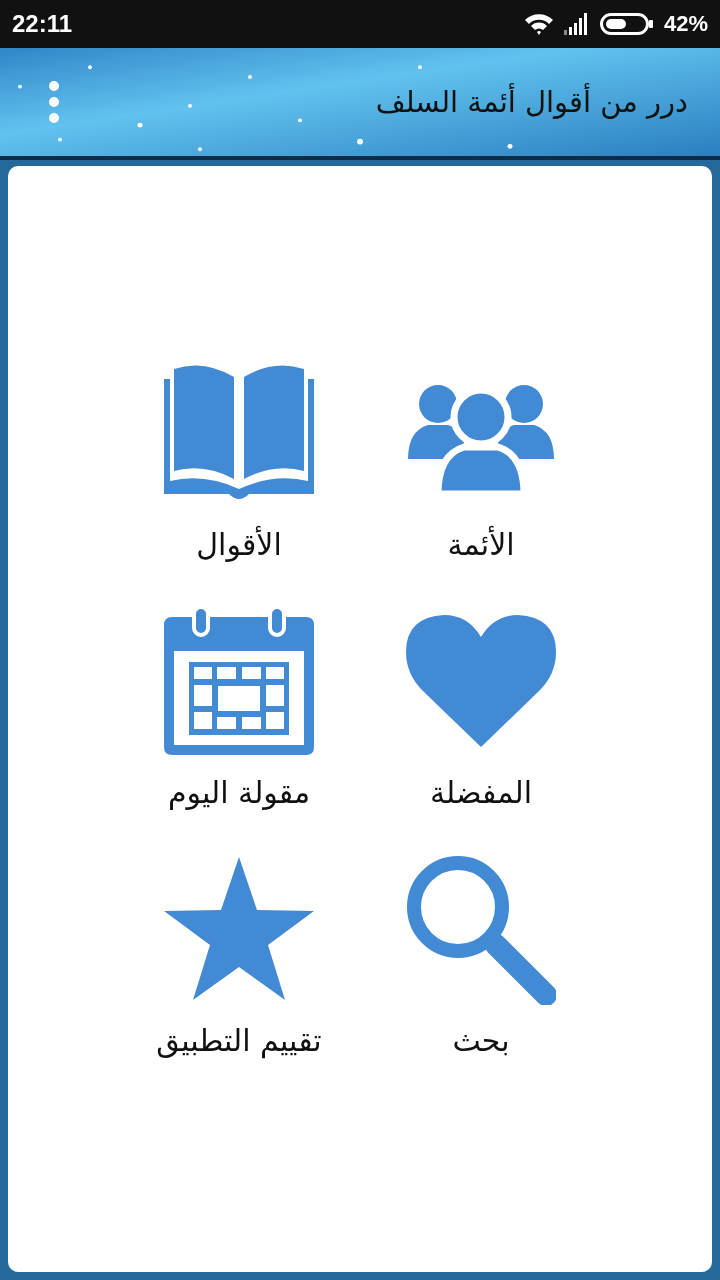 The image size is (720, 1280). What do you see at coordinates (531, 102) in the screenshot?
I see `app-title: درر من أقوال أئمة السلف` at bounding box center [531, 102].